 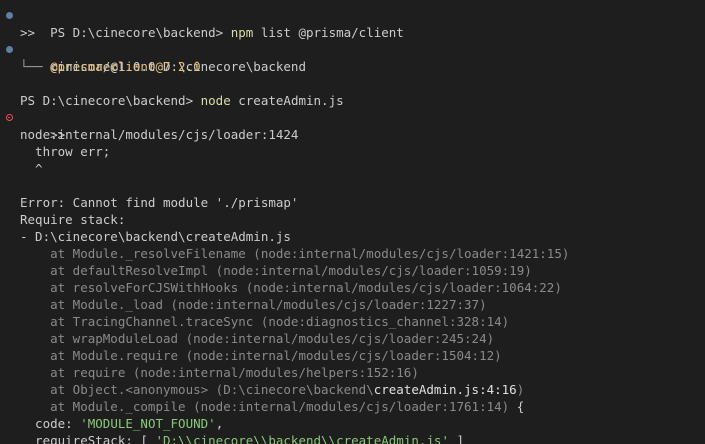 I want to click on require-stack-header: Require stack:, so click(x=352, y=219).